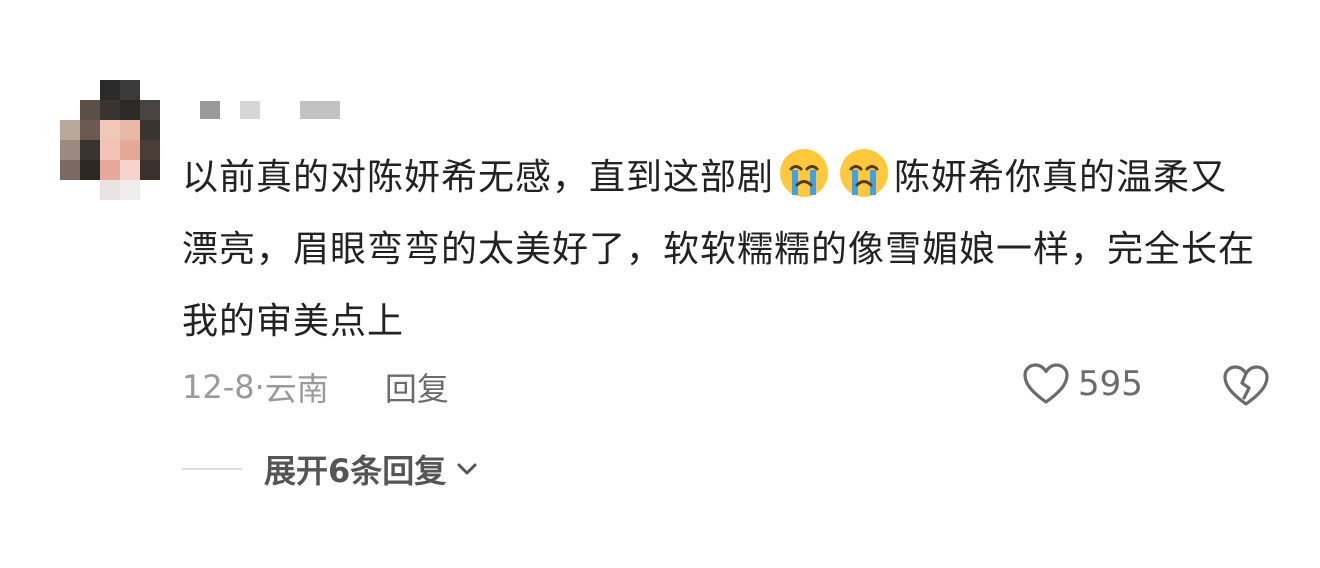 Image resolution: width=1320 pixels, height=568 pixels. I want to click on reply-button: 回复, so click(417, 387).